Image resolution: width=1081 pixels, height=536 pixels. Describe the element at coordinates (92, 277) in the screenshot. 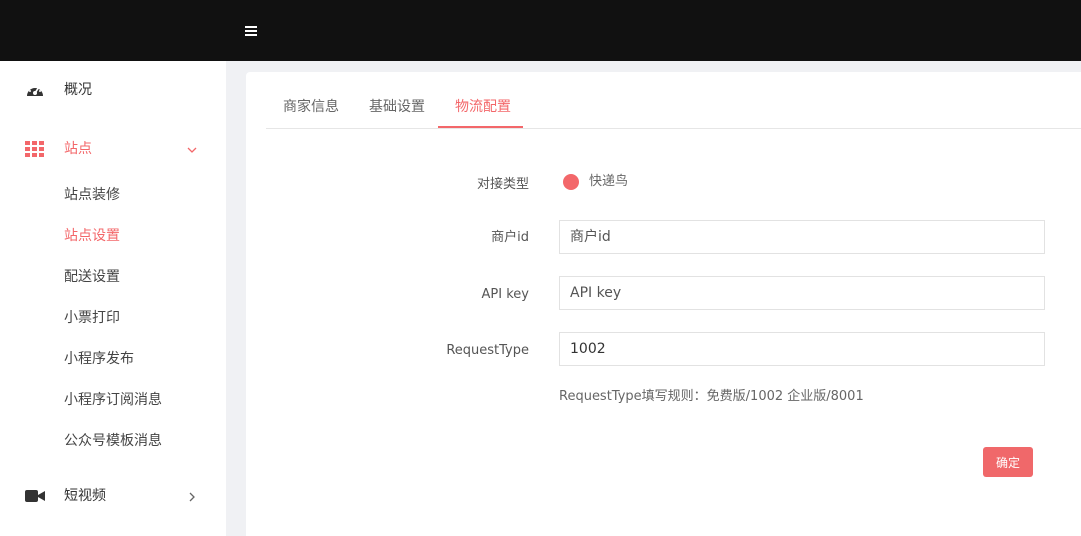

I see `sidebar-subitem-delivery-settings: 配送设置` at that location.